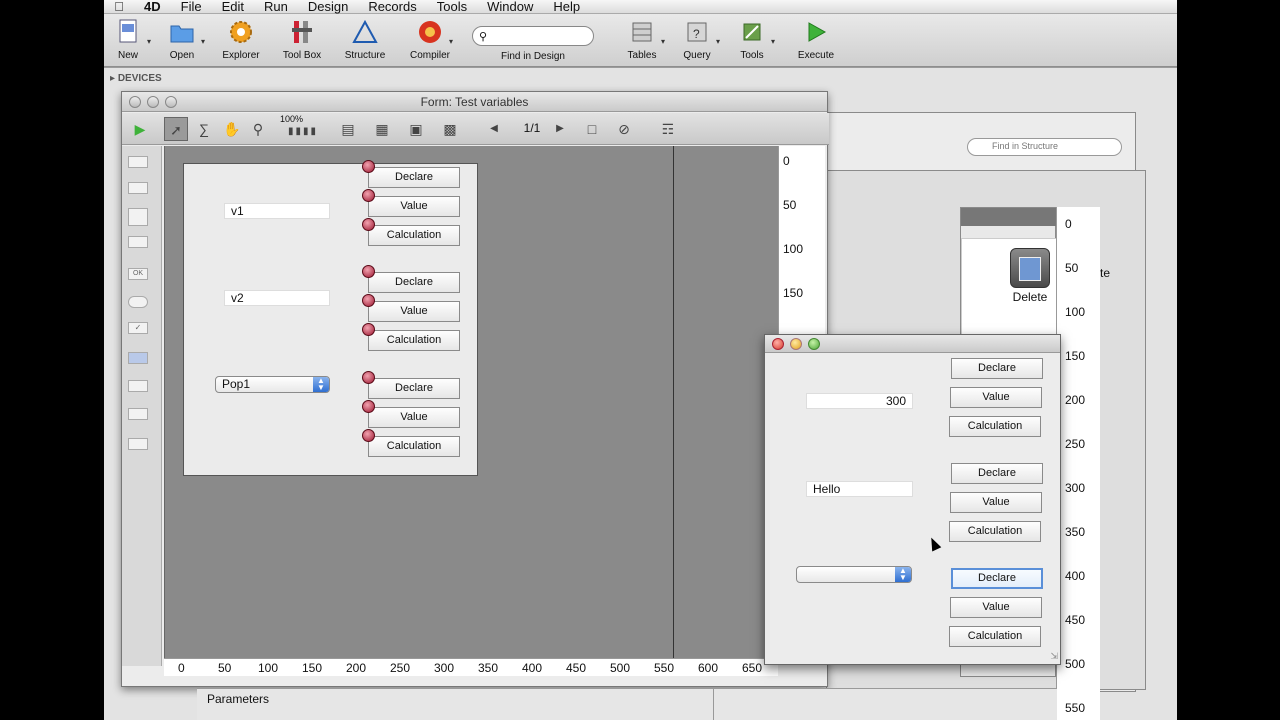 The image size is (1280, 720). What do you see at coordinates (510, 6) in the screenshot?
I see `menu-window: Window` at bounding box center [510, 6].